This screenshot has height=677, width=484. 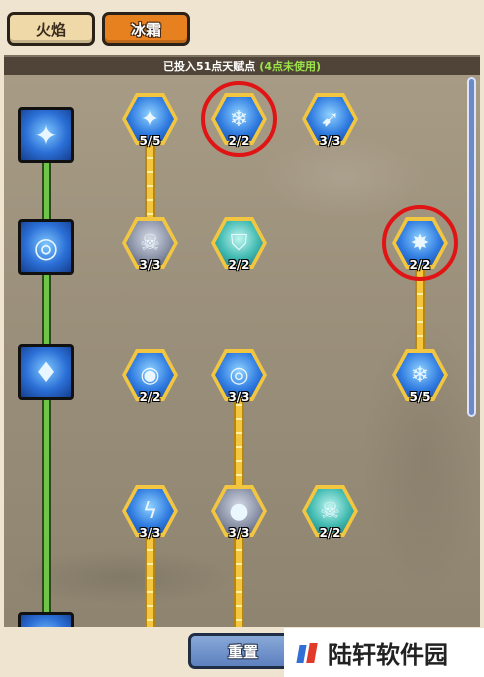 What do you see at coordinates (46, 135) in the screenshot?
I see `frost-staff-icon: ✦` at bounding box center [46, 135].